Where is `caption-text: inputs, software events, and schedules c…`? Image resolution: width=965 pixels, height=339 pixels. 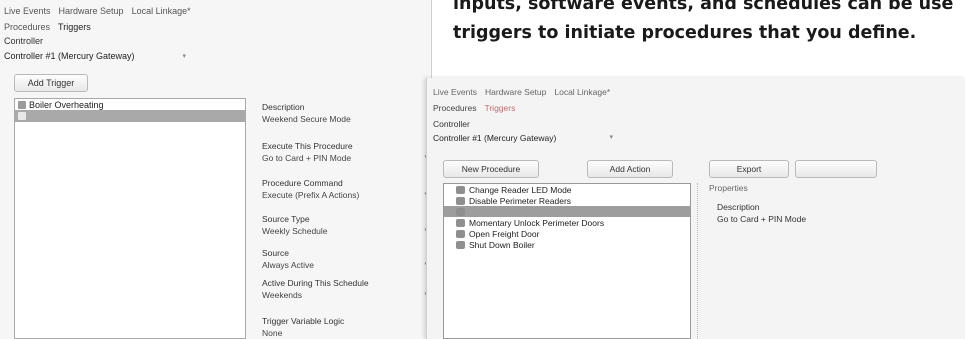
caption-text: inputs, software events, and schedules c… is located at coordinates (709, 24).